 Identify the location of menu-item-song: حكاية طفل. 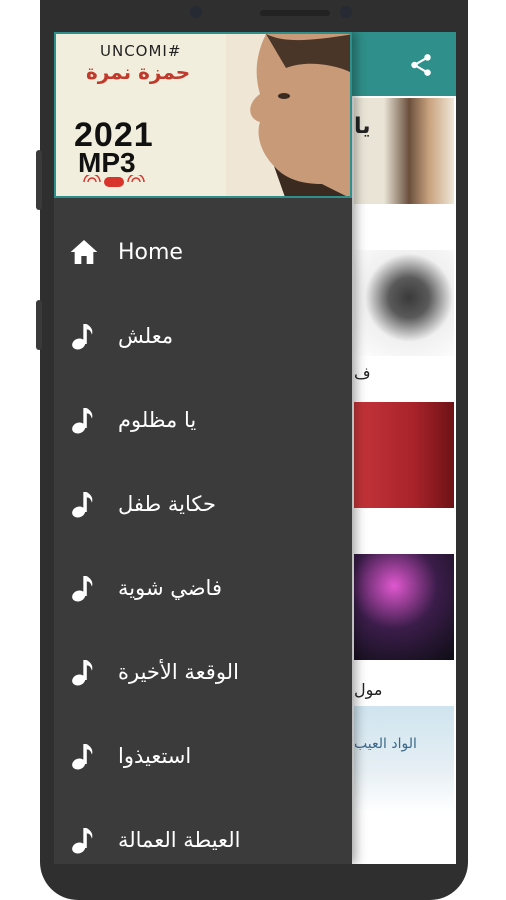
(203, 504).